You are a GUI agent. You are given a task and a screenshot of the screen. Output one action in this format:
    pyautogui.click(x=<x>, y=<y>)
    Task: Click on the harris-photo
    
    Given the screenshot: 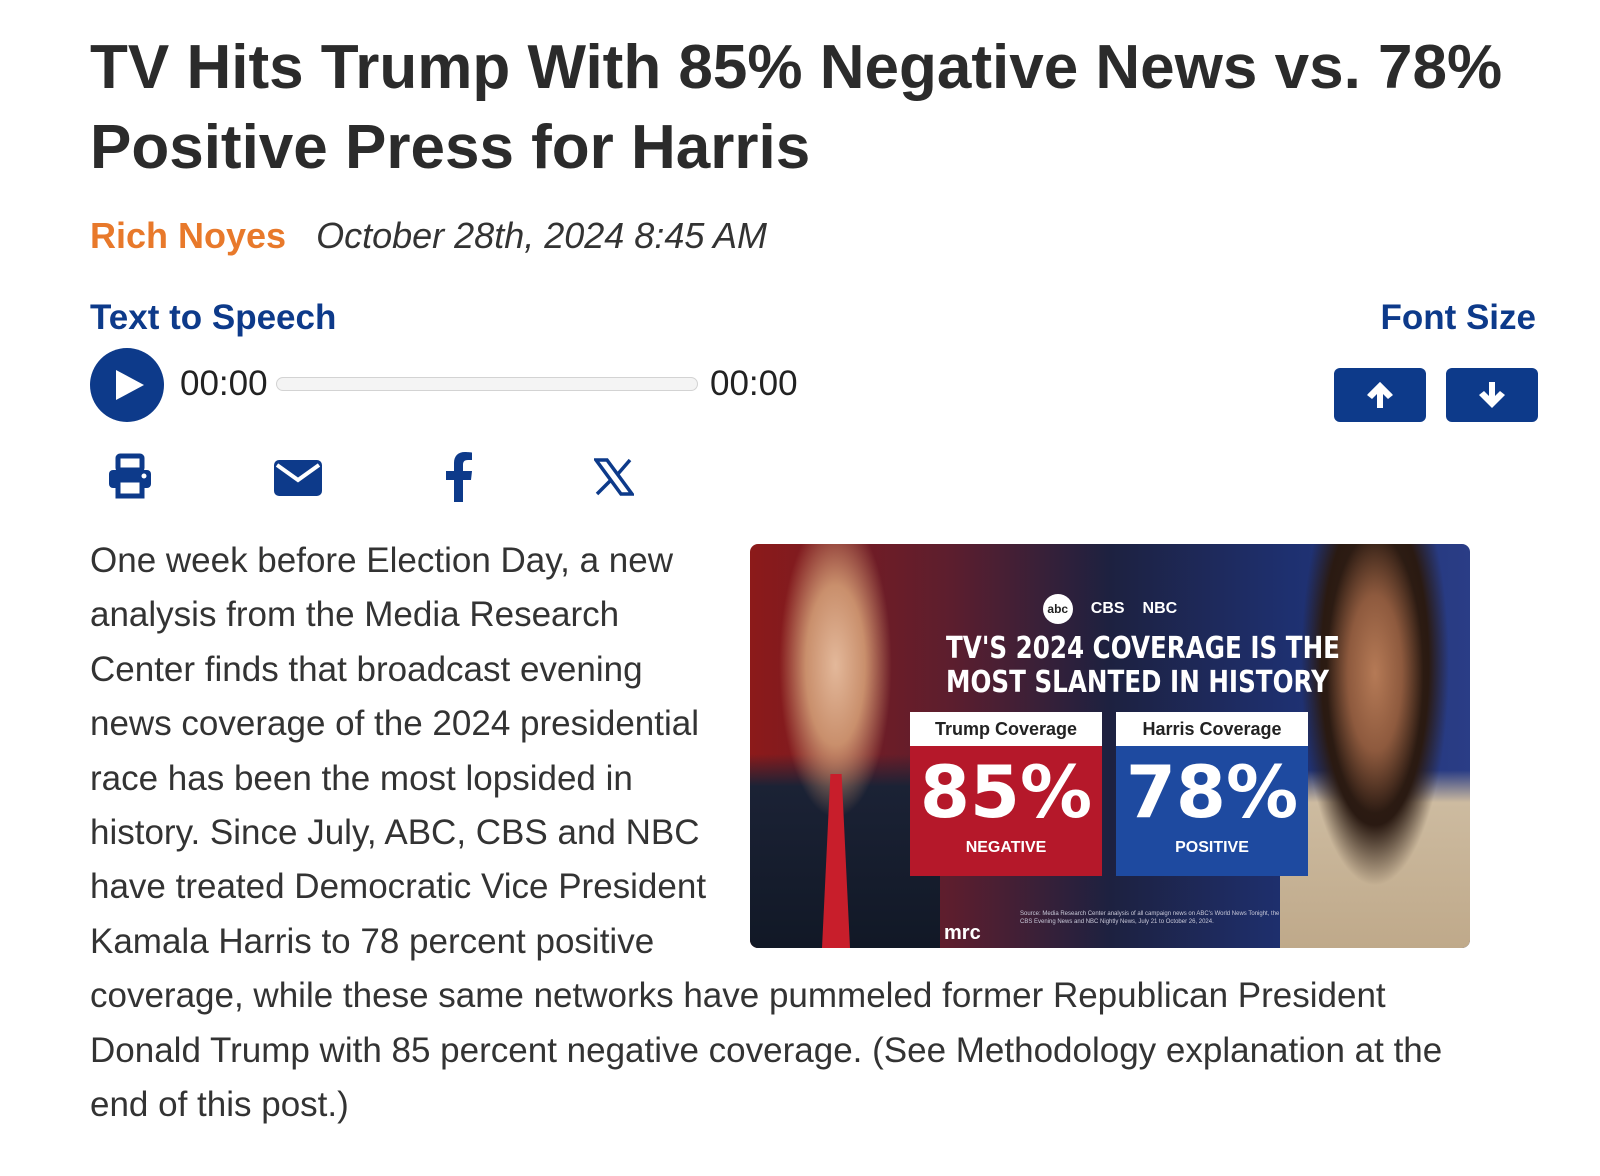 What is the action you would take?
    pyautogui.click(x=1375, y=746)
    